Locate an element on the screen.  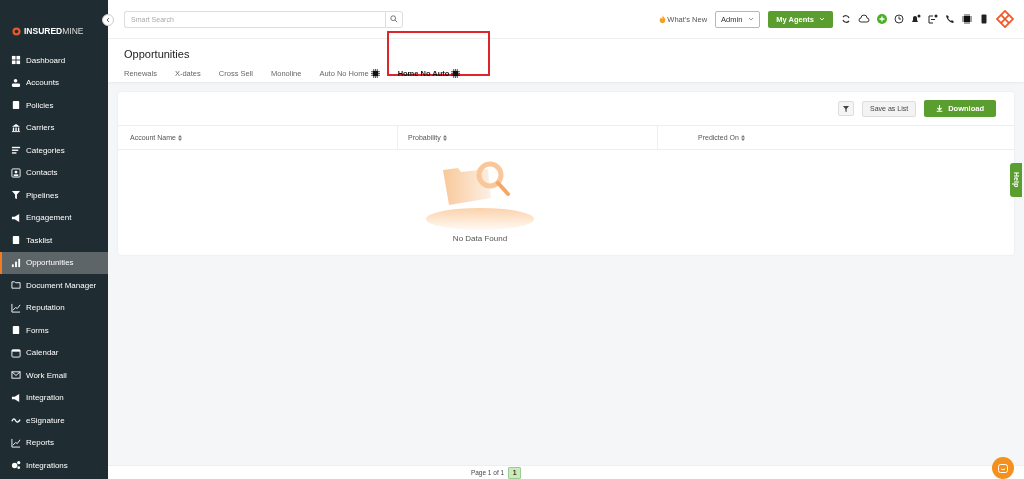
sidebar-item: Carriers is located at coordinates (54, 127).